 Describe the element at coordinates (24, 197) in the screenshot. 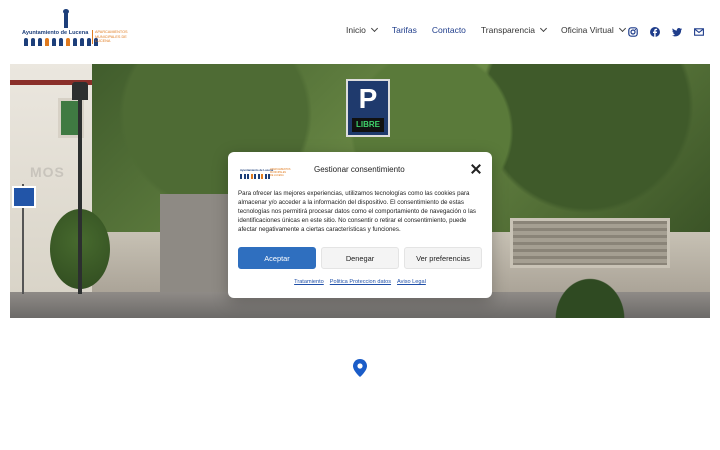

I see `crossing-sign` at that location.